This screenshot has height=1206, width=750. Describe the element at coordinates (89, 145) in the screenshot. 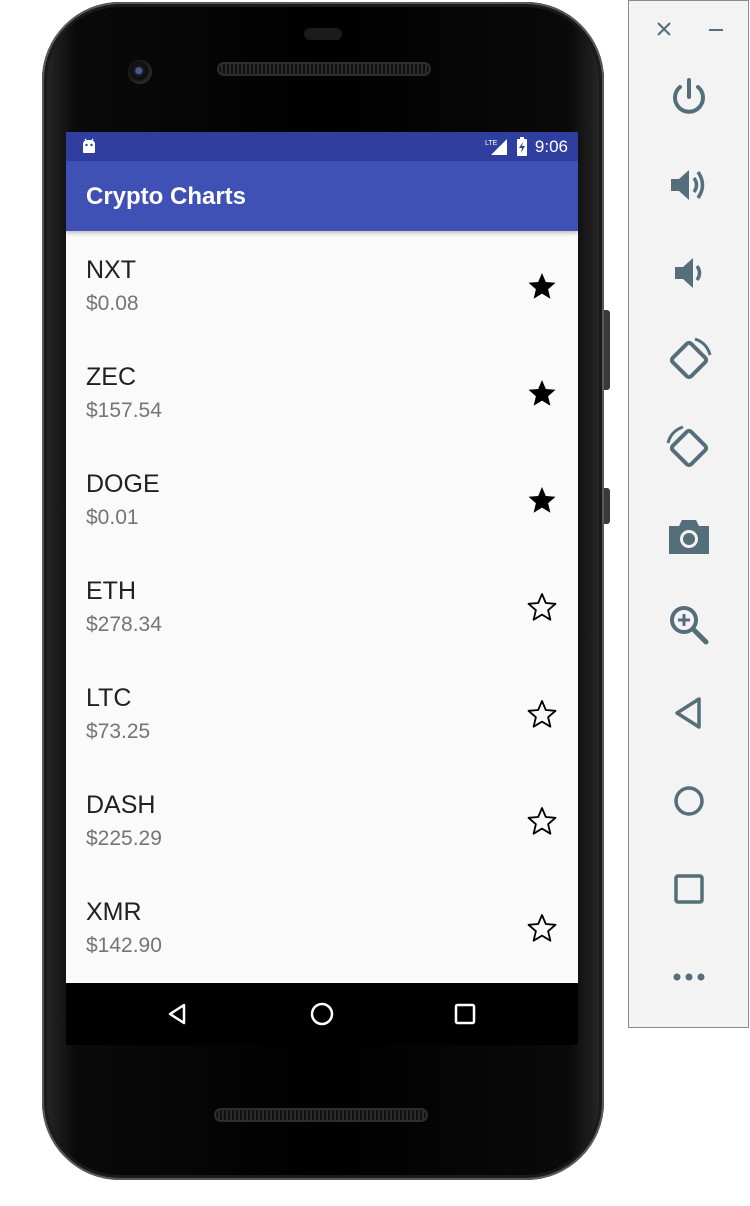

I see `android-notification-icon` at that location.